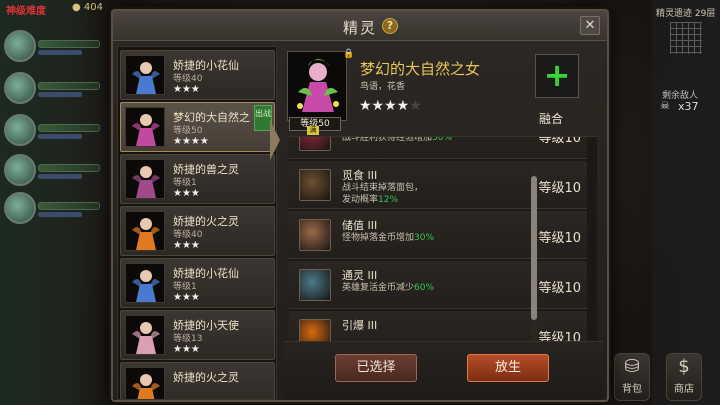 This screenshot has width=720, height=405. I want to click on pet-rating: ★★★★★, so click(390, 106).